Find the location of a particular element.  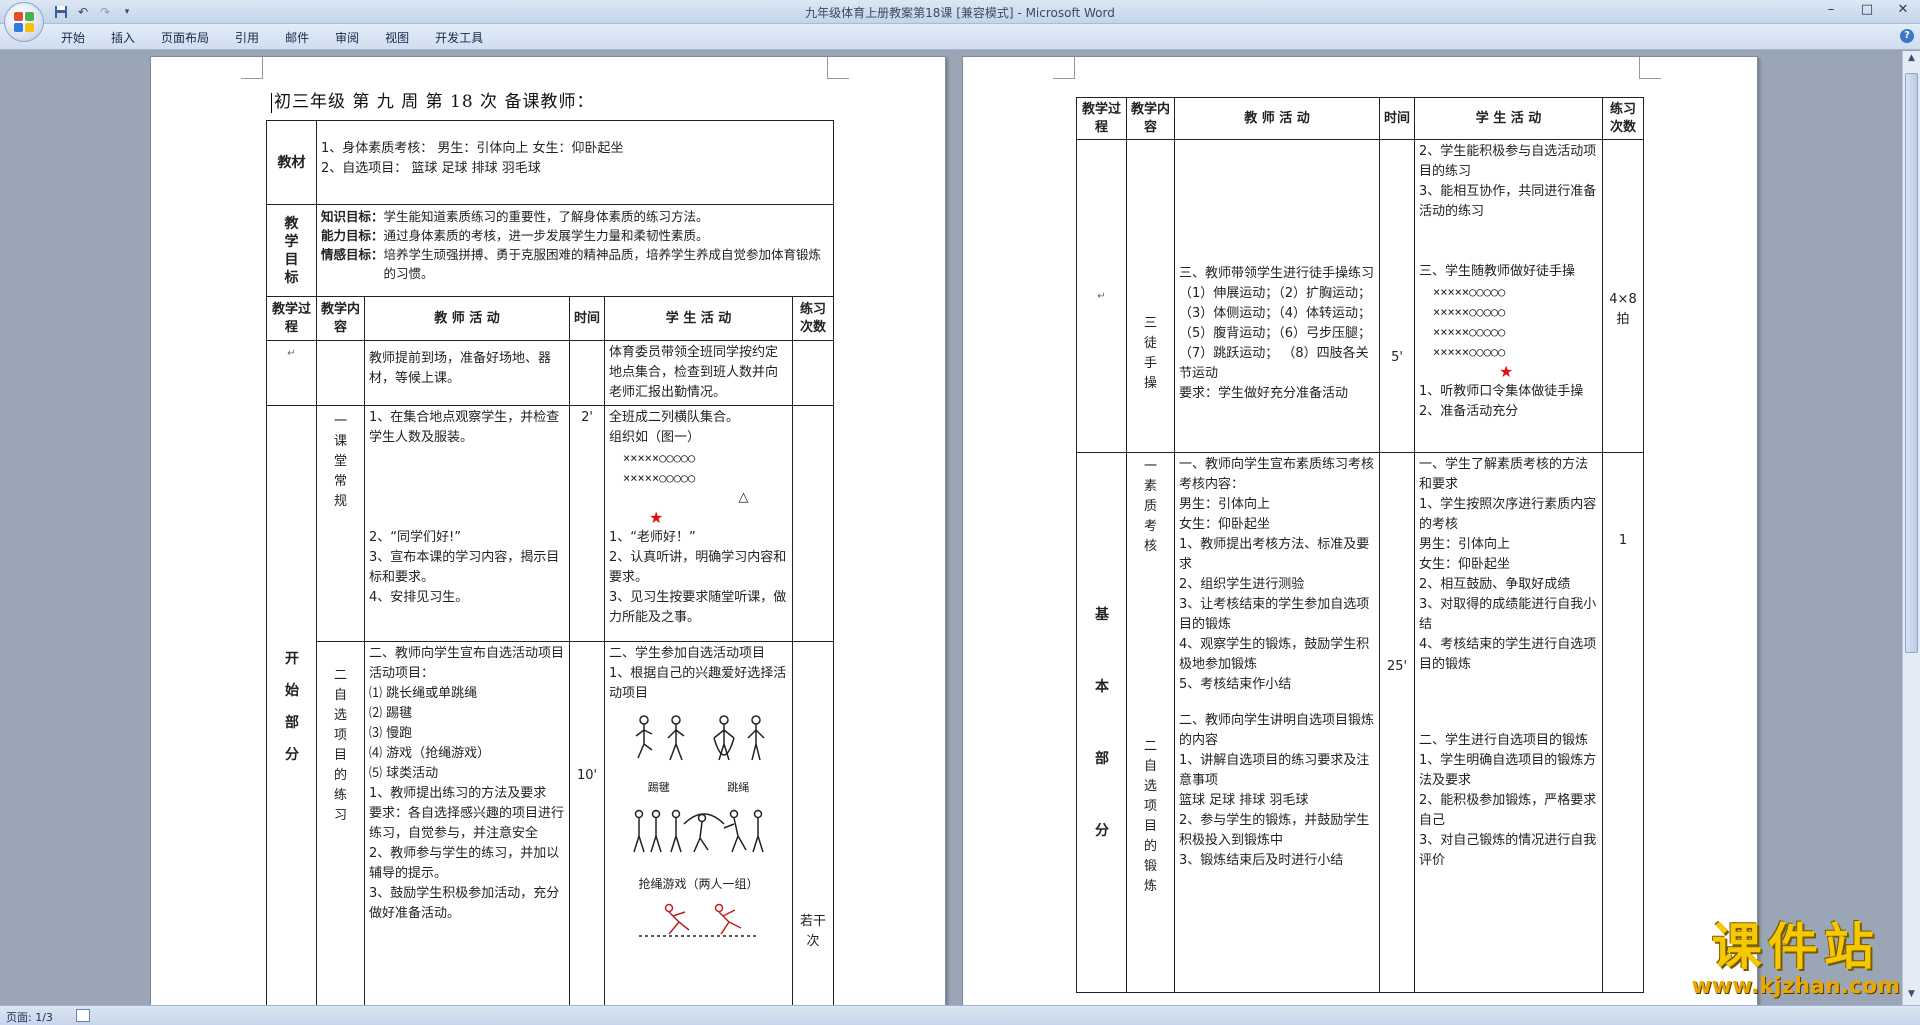

tab-mailings: 邮件 is located at coordinates (297, 37).